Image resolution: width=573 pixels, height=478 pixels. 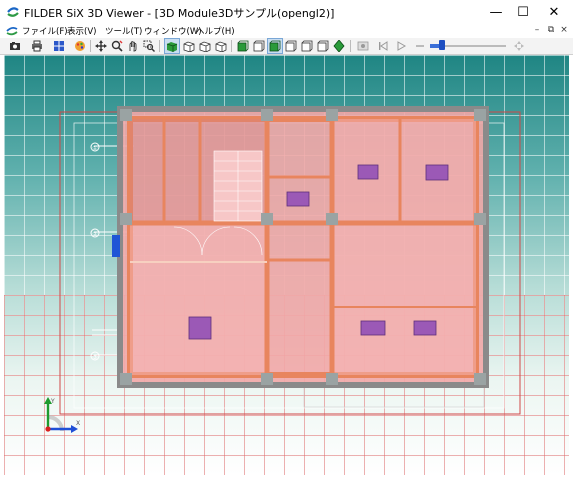 What do you see at coordinates (101, 46) in the screenshot?
I see `move-icon` at bounding box center [101, 46].